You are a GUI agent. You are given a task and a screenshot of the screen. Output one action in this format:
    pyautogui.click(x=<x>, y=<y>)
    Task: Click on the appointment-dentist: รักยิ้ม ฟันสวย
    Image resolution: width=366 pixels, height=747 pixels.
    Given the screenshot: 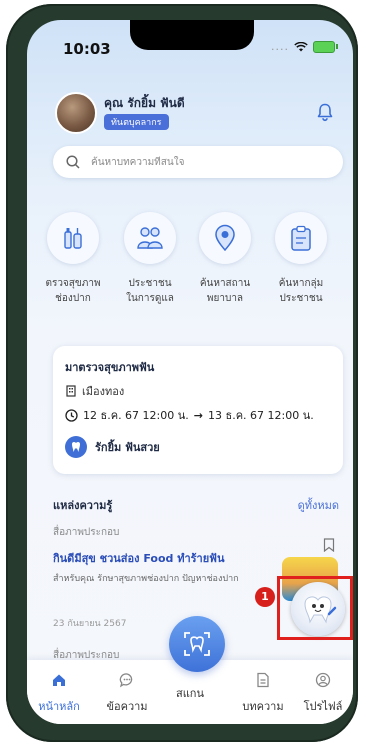 What is the action you would take?
    pyautogui.click(x=112, y=447)
    